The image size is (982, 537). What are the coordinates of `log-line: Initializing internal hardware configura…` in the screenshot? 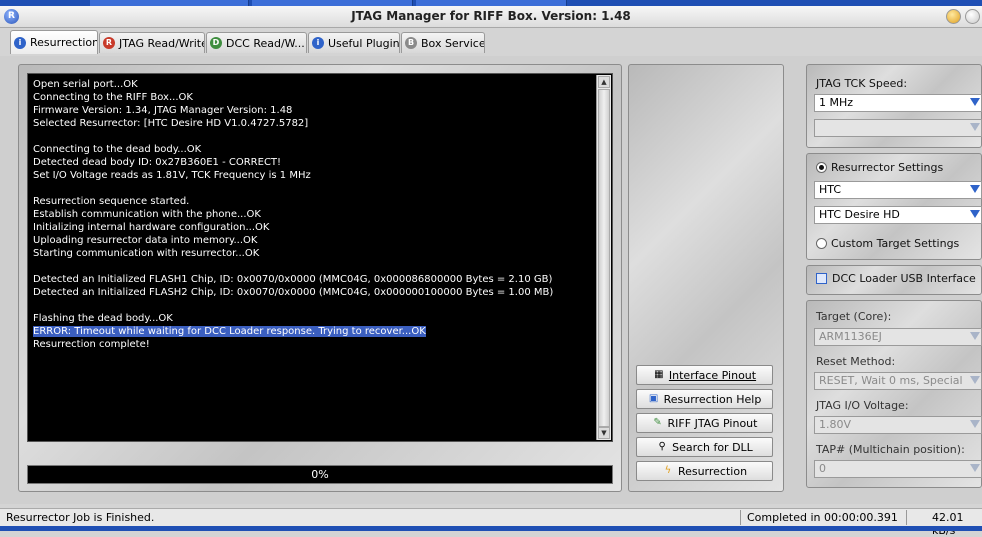 It's located at (151, 227).